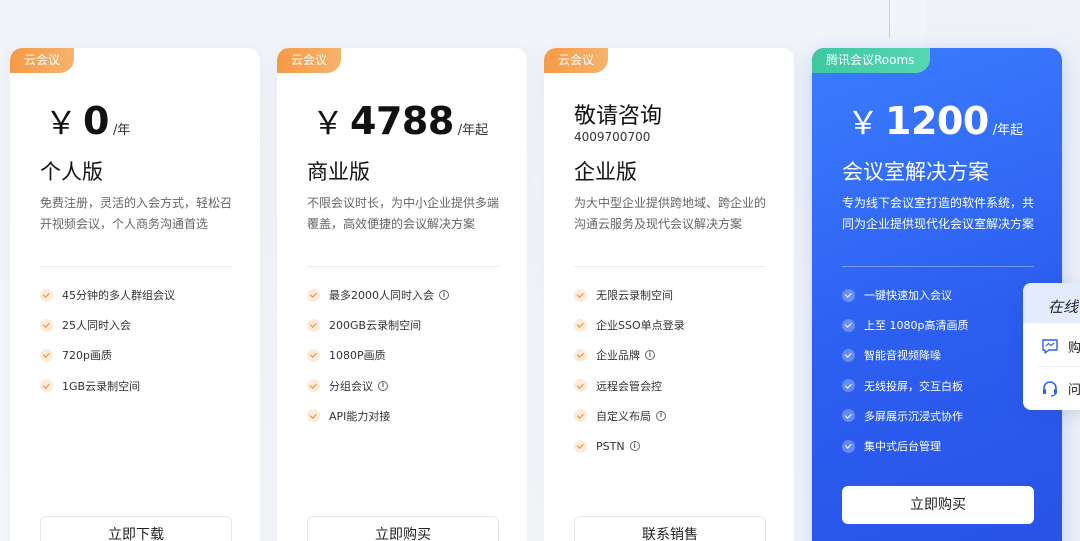  I want to click on price: ￥ 1200 /年起, so click(935, 120).